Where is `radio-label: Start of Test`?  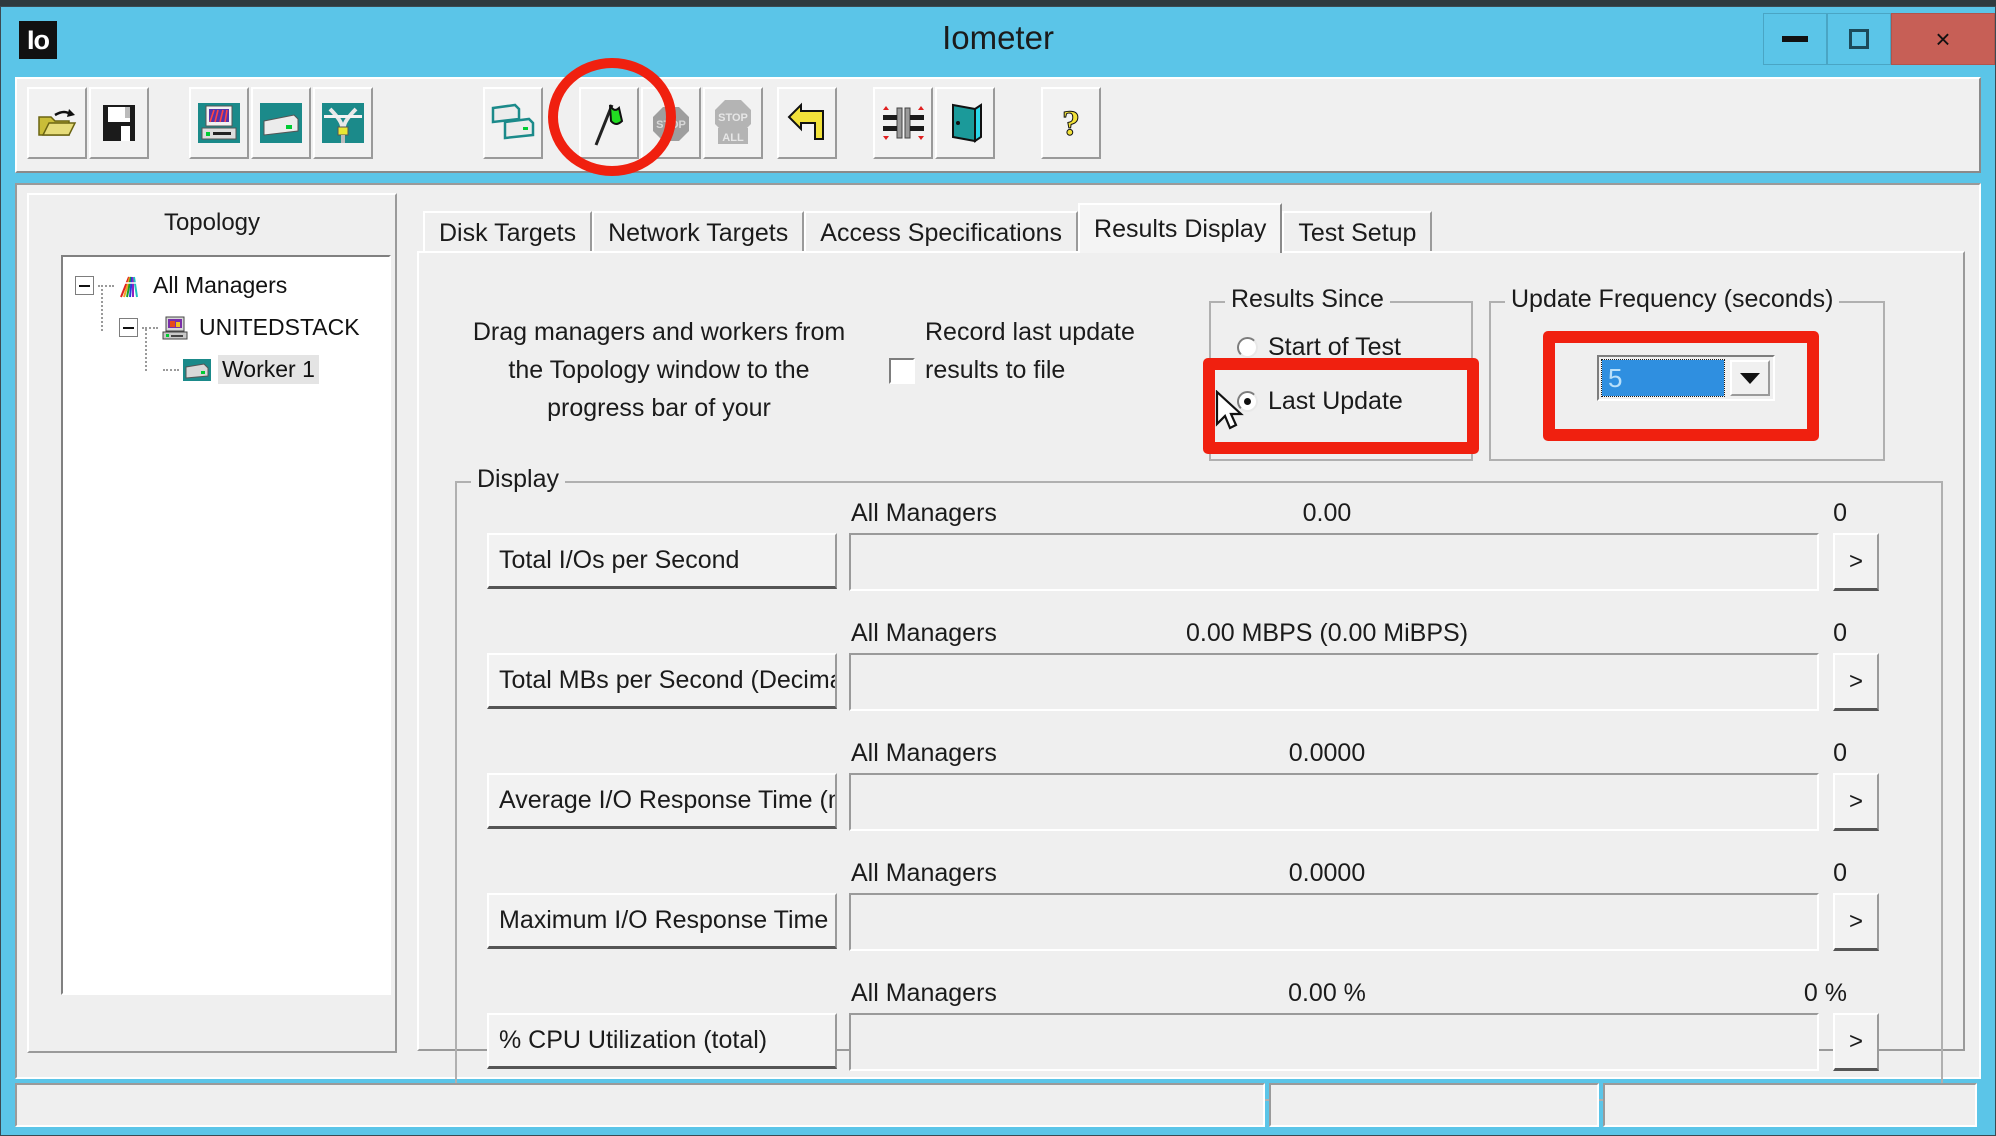 radio-label: Start of Test is located at coordinates (1334, 347).